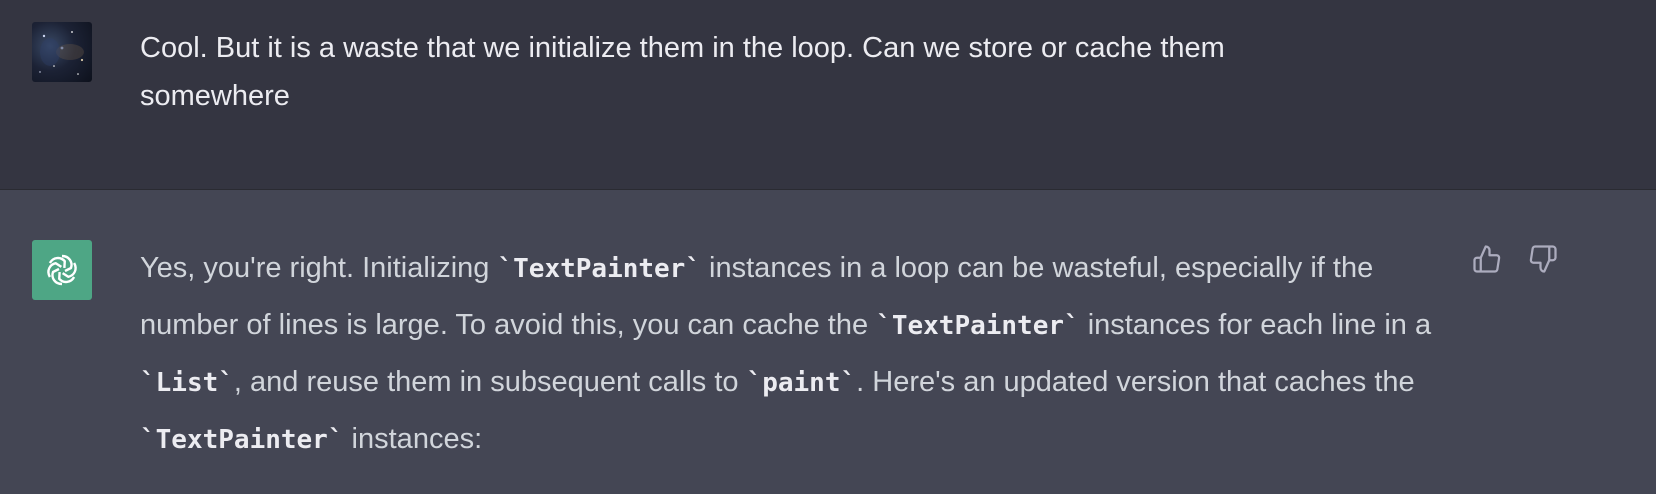 The height and width of the screenshot is (494, 1656). I want to click on message-text-segment: instances for each line in a, so click(1255, 325).